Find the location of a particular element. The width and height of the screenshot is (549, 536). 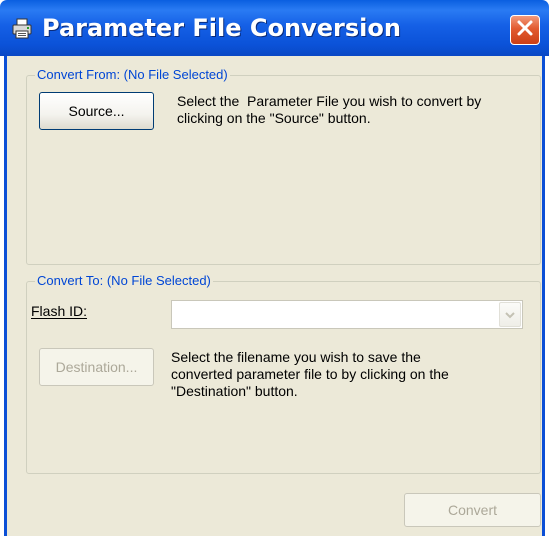

convert-button: Convert is located at coordinates (472, 510).